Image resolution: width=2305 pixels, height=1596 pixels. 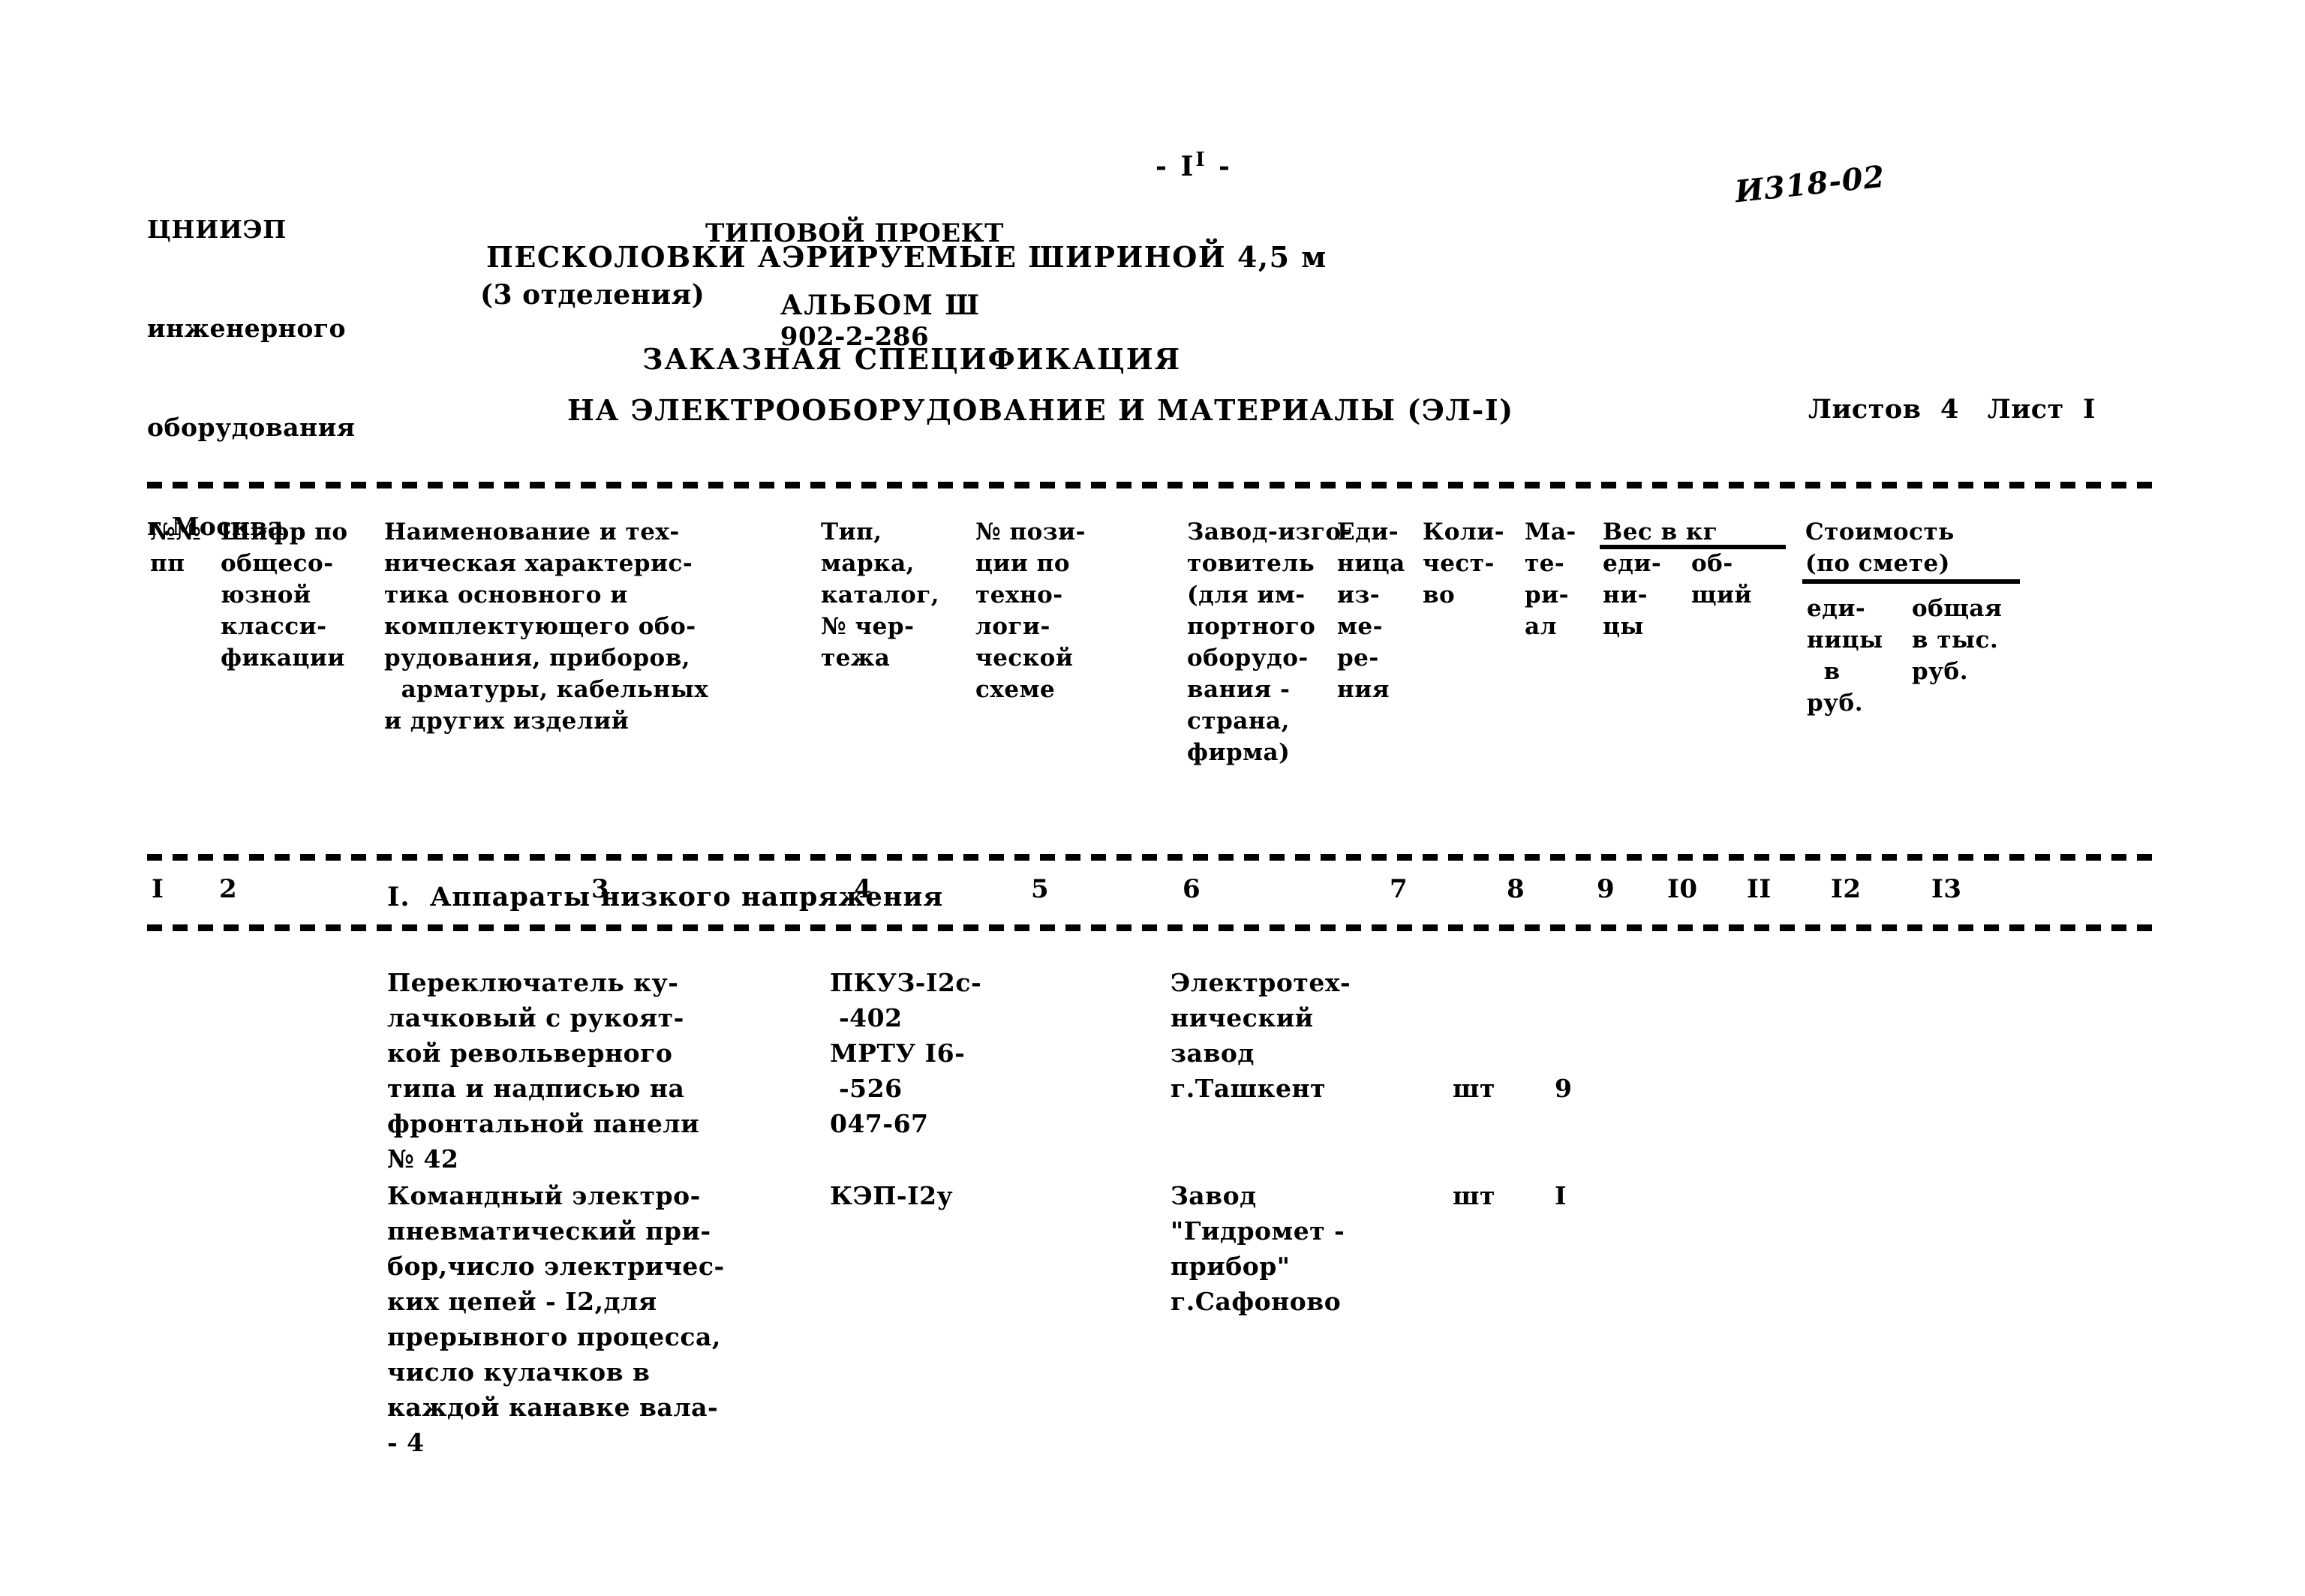 What do you see at coordinates (2026, 409) in the screenshot?
I see `sheet-label: Лист` at bounding box center [2026, 409].